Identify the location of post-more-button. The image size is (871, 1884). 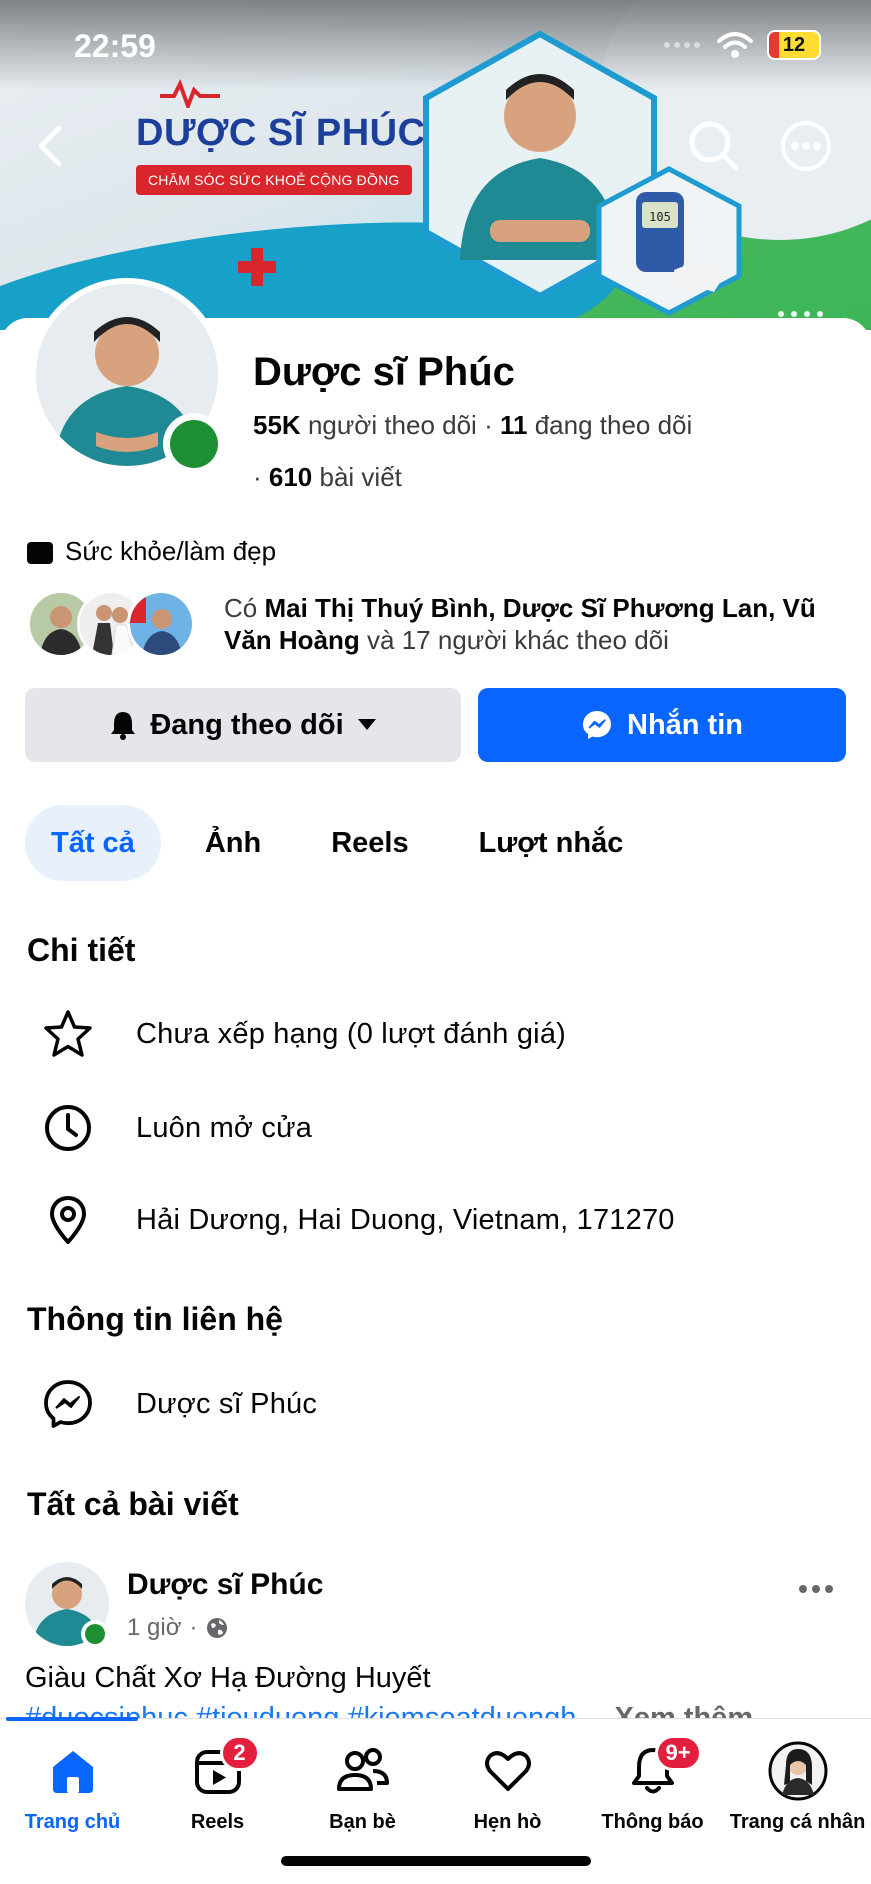
(816, 1589).